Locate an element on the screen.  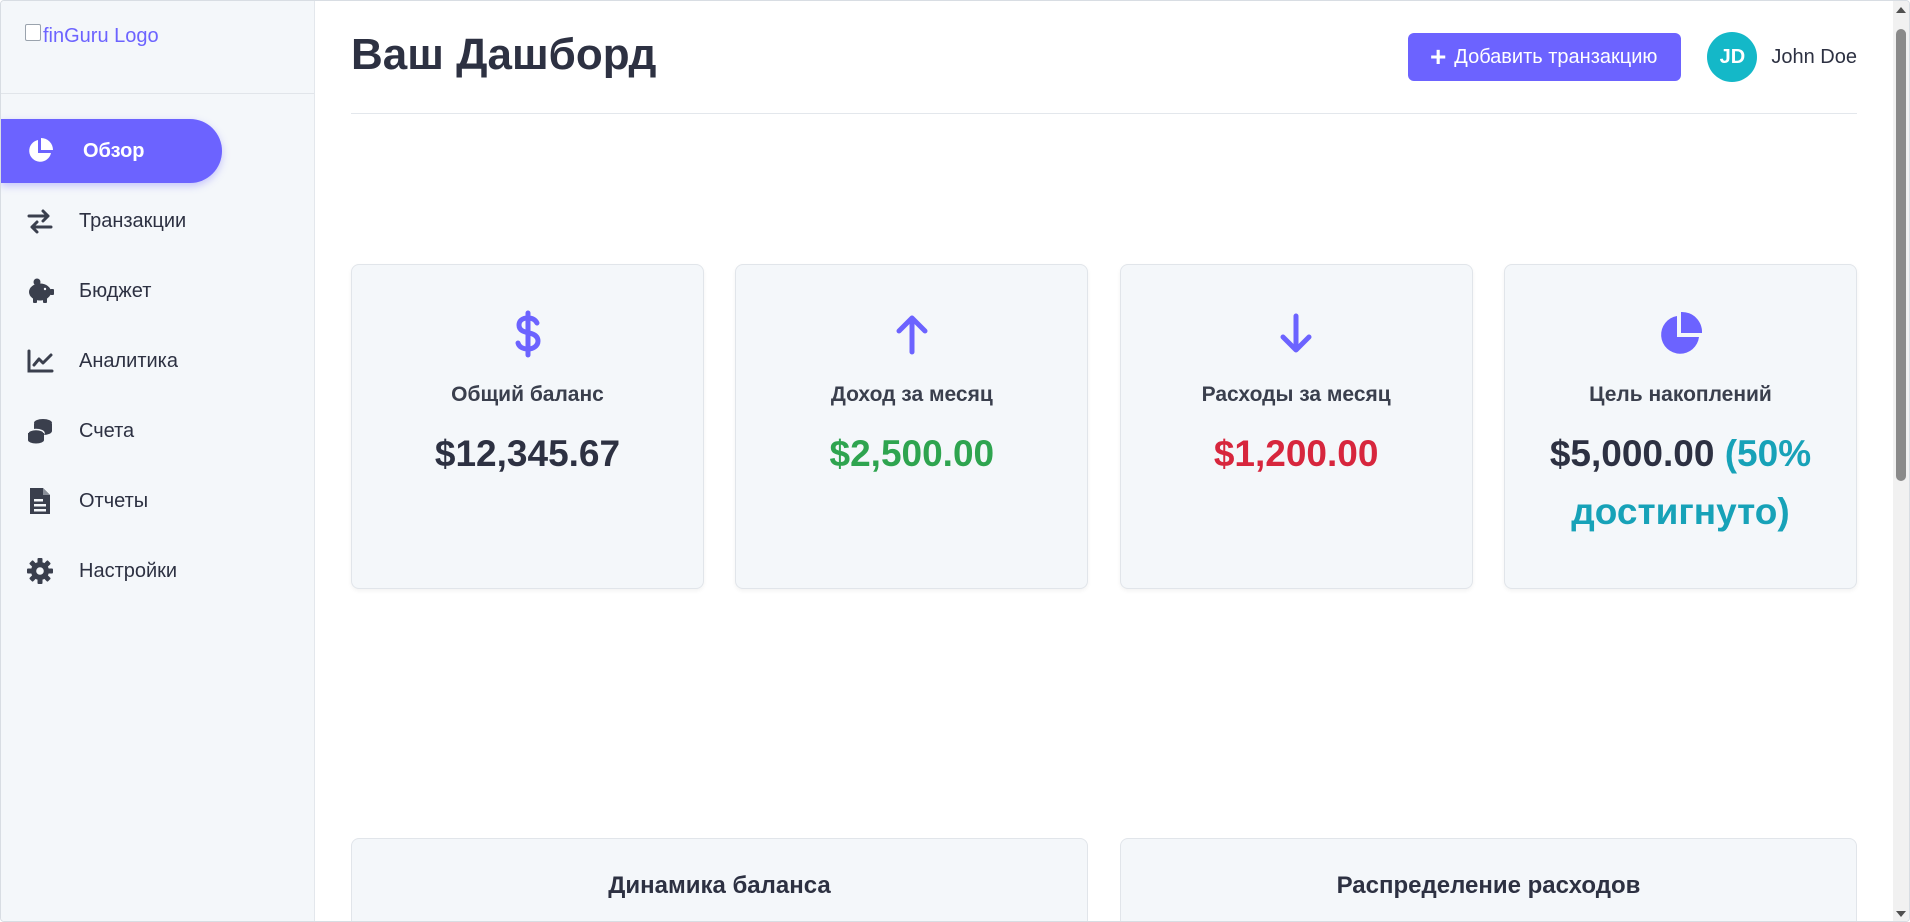
header-actions: + Добавить транзакцию JD John Doe is located at coordinates (1632, 57).